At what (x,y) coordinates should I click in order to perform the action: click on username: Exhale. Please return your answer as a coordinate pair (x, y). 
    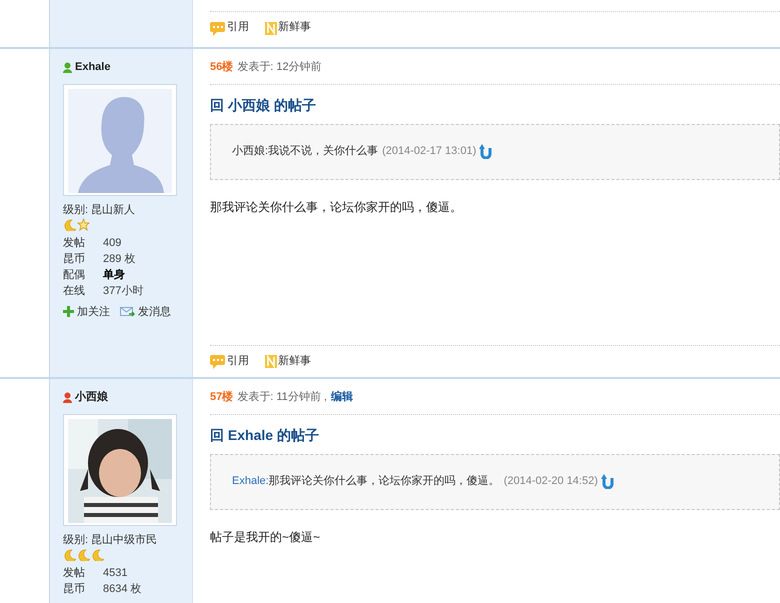
    Looking at the image, I should click on (92, 67).